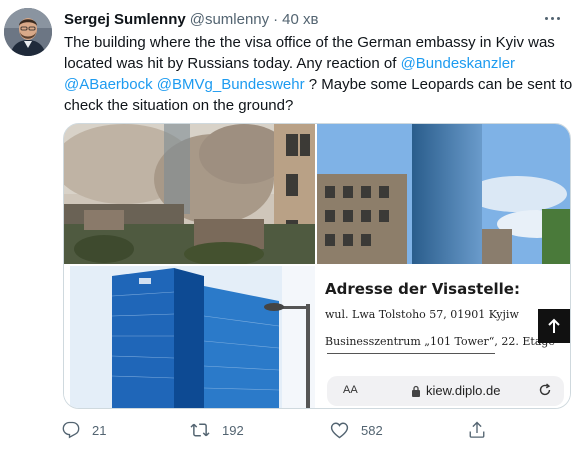 The image size is (578, 453). Describe the element at coordinates (422, 314) in the screenshot. I see `visa-card-address: wul. Lwa Tolstoho 57, 01901 Kyjiw` at that location.